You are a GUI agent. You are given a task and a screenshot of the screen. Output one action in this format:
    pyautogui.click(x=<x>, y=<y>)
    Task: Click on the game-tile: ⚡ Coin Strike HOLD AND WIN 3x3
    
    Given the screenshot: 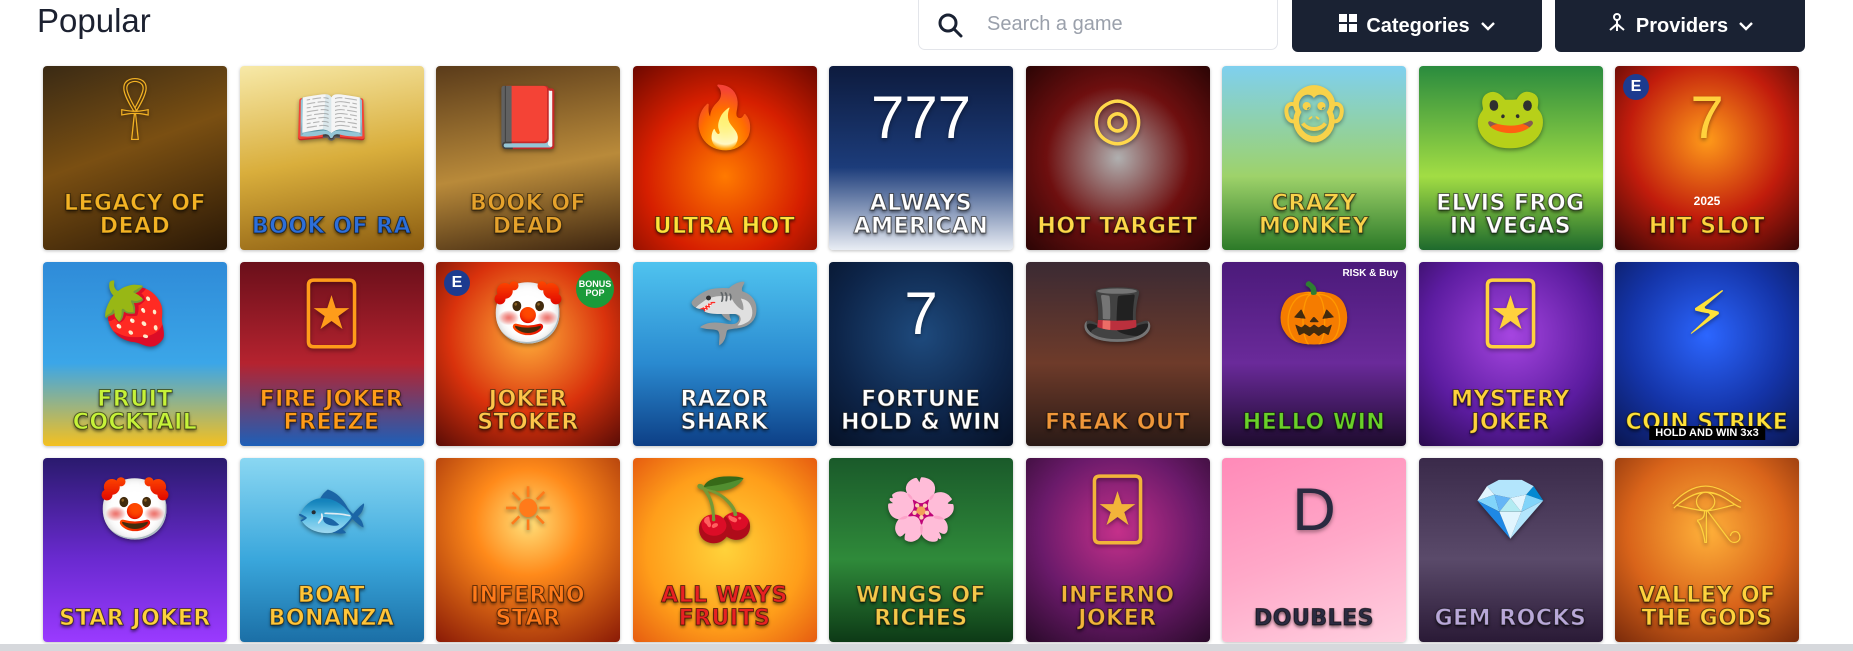 What is the action you would take?
    pyautogui.click(x=1707, y=354)
    